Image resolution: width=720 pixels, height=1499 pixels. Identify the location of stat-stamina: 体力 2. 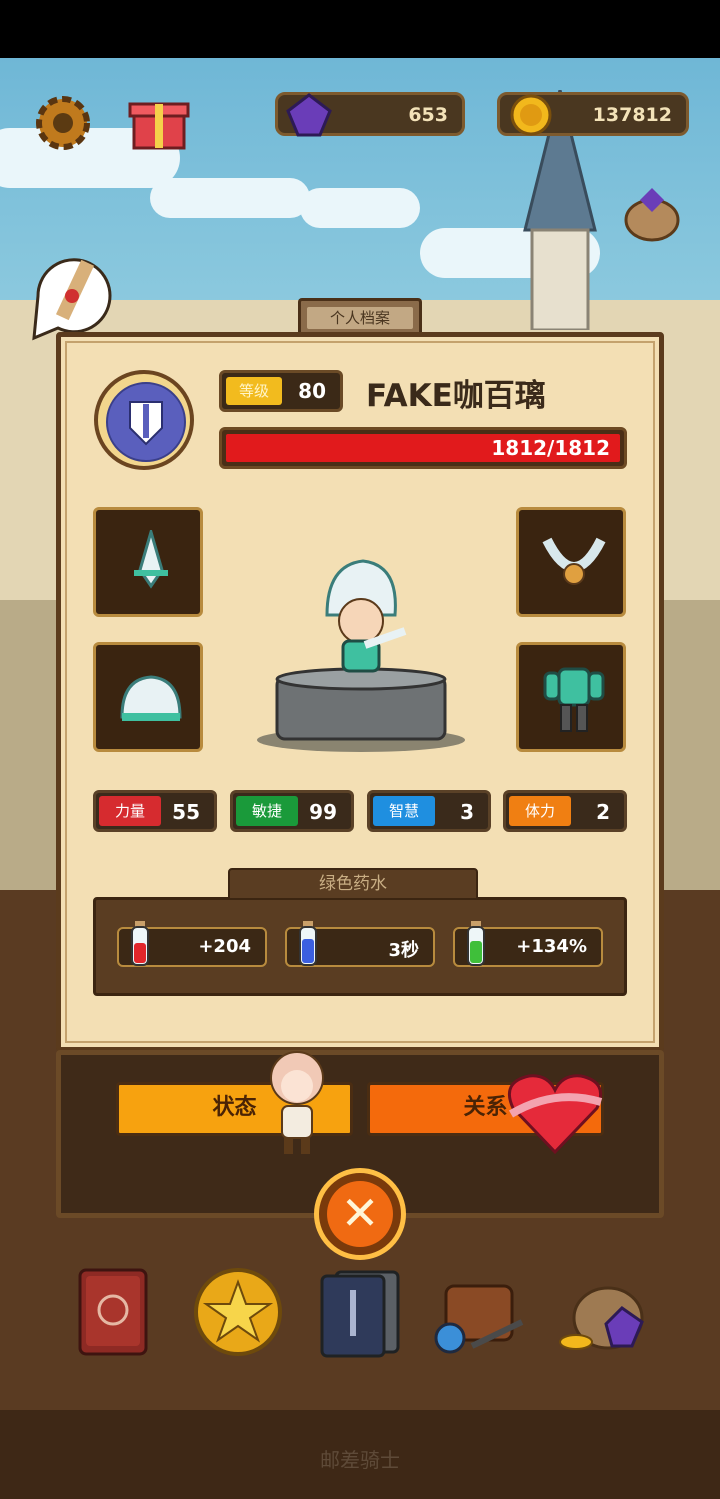
(565, 811).